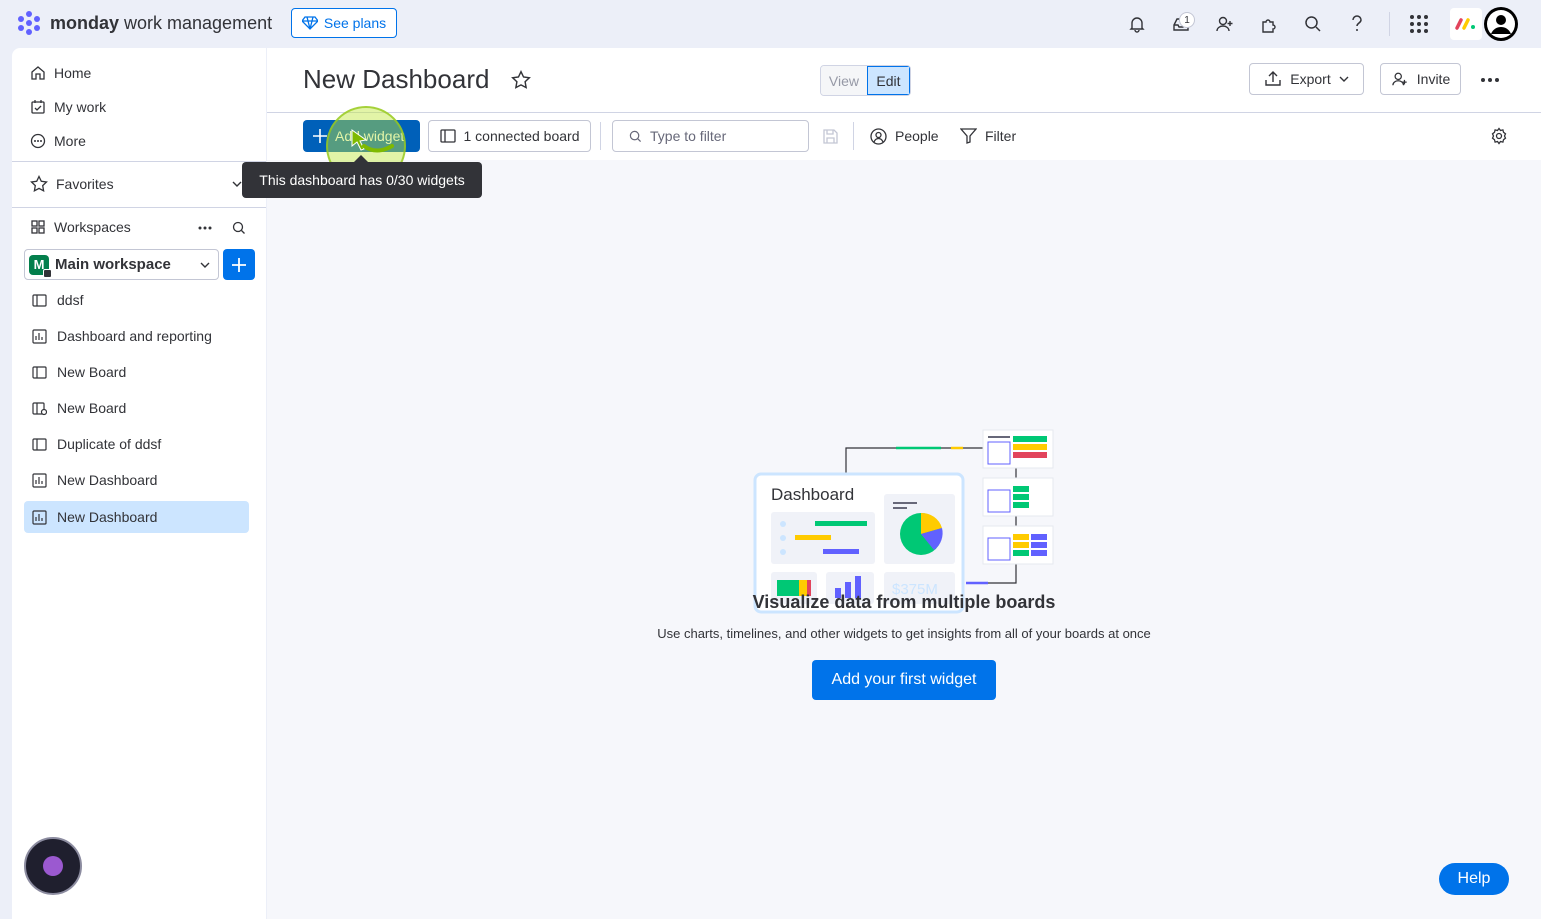 This screenshot has height=919, width=1541. I want to click on ai-orb-icon, so click(53, 866).